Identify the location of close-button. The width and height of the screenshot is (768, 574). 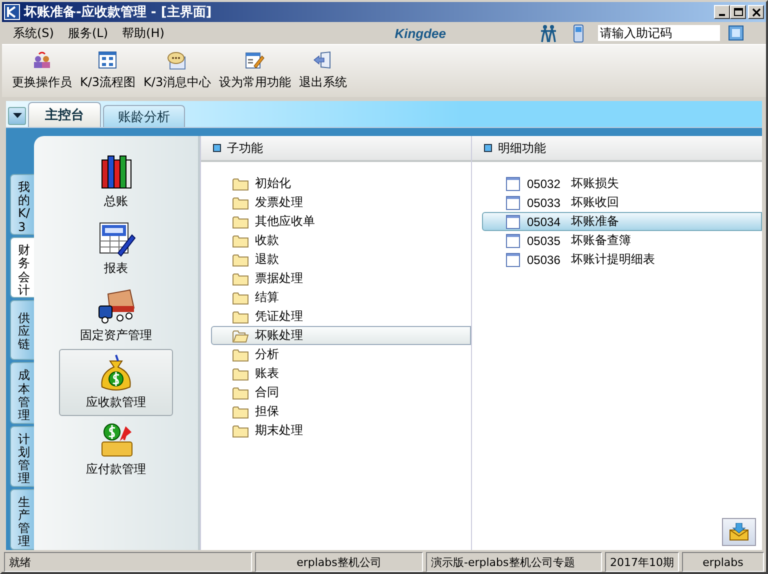
(756, 12).